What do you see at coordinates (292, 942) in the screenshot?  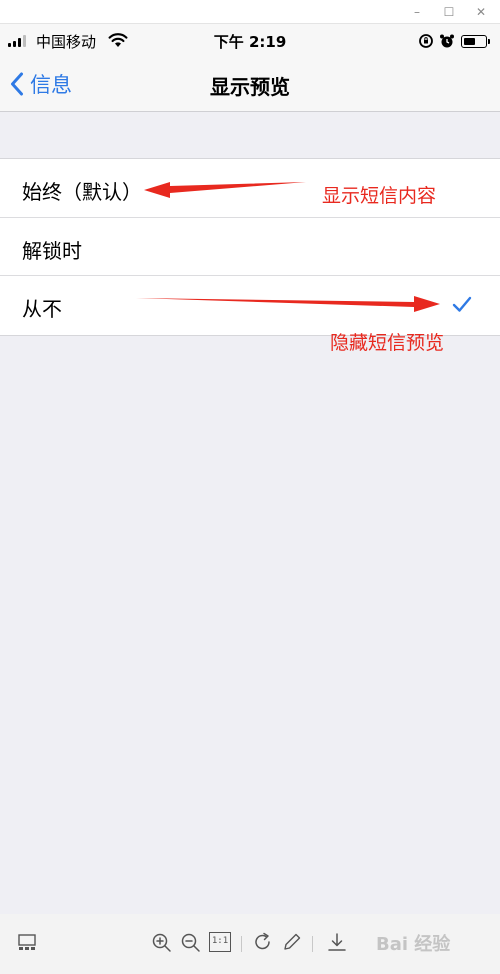 I see `edit-icon` at bounding box center [292, 942].